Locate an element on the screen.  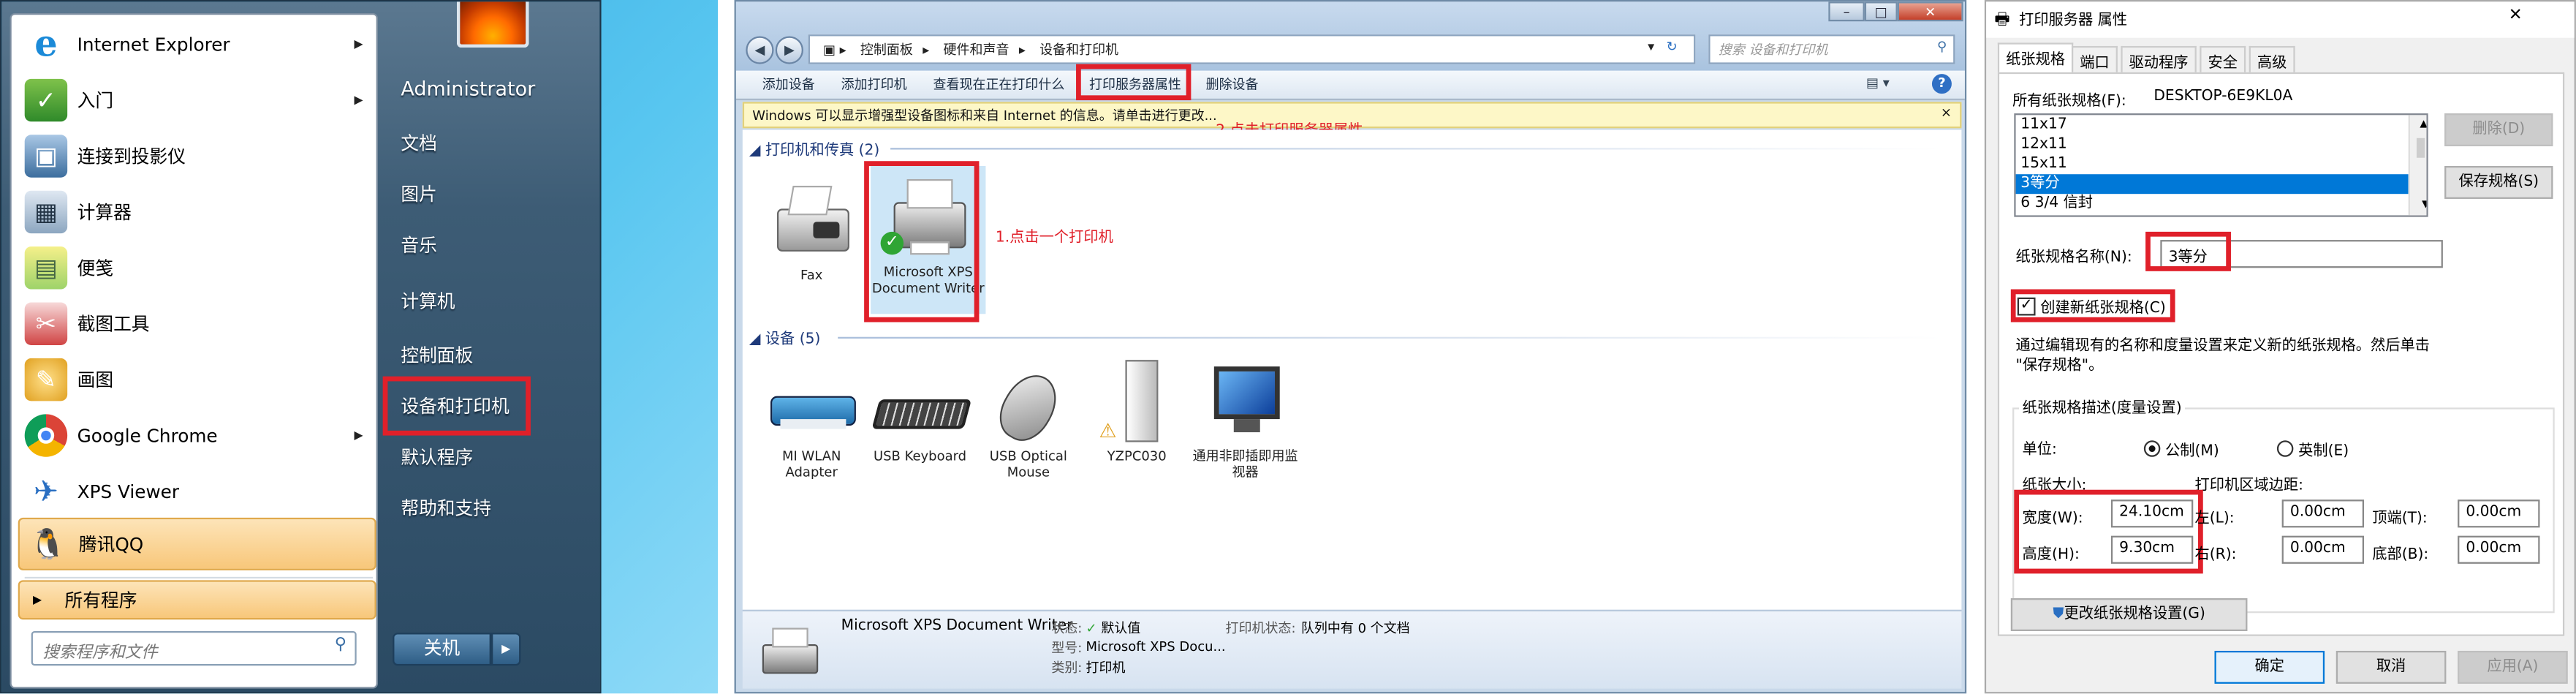
search-input: 搜索程序和文件 ⚲ is located at coordinates (194, 648).